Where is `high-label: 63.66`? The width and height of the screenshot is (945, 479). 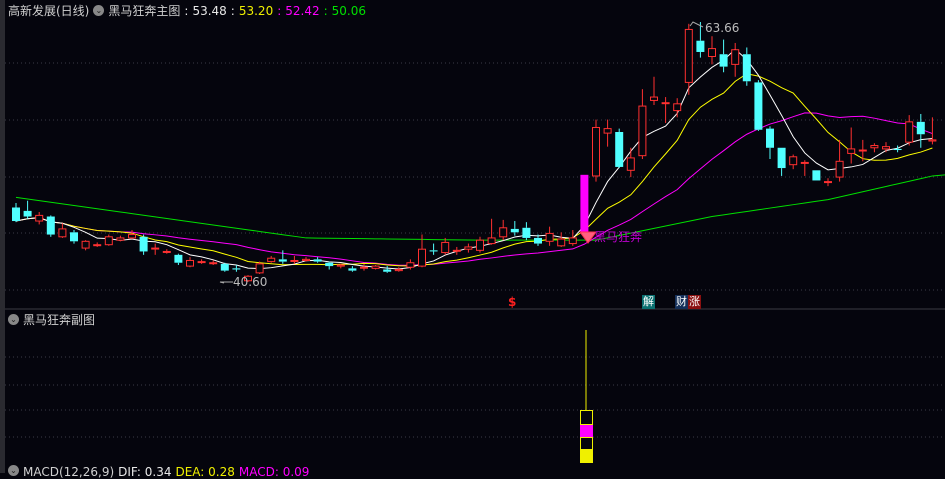 high-label: 63.66 is located at coordinates (714, 28).